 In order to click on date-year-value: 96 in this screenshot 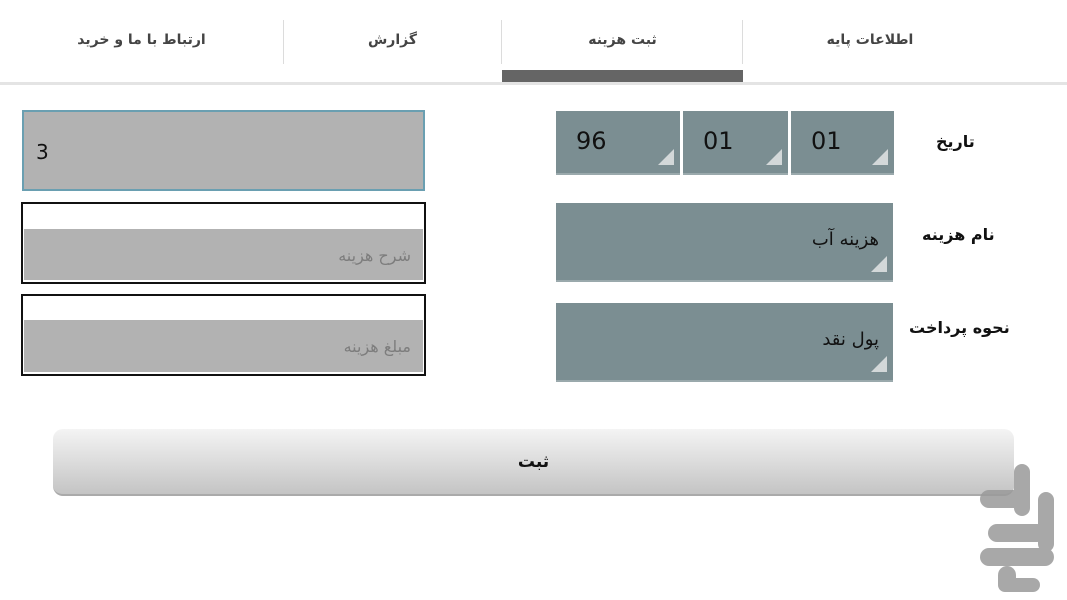, I will do `click(591, 141)`.